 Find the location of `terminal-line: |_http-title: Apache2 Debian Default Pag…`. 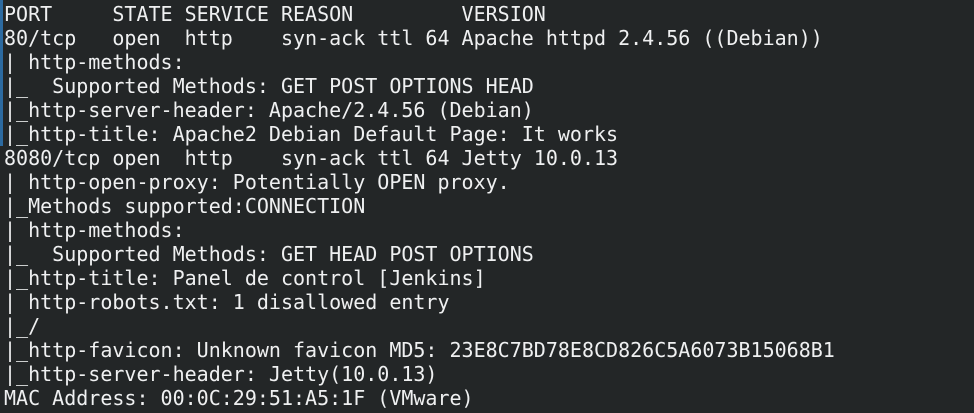

terminal-line: |_http-title: Apache2 Debian Default Pag… is located at coordinates (311, 134).